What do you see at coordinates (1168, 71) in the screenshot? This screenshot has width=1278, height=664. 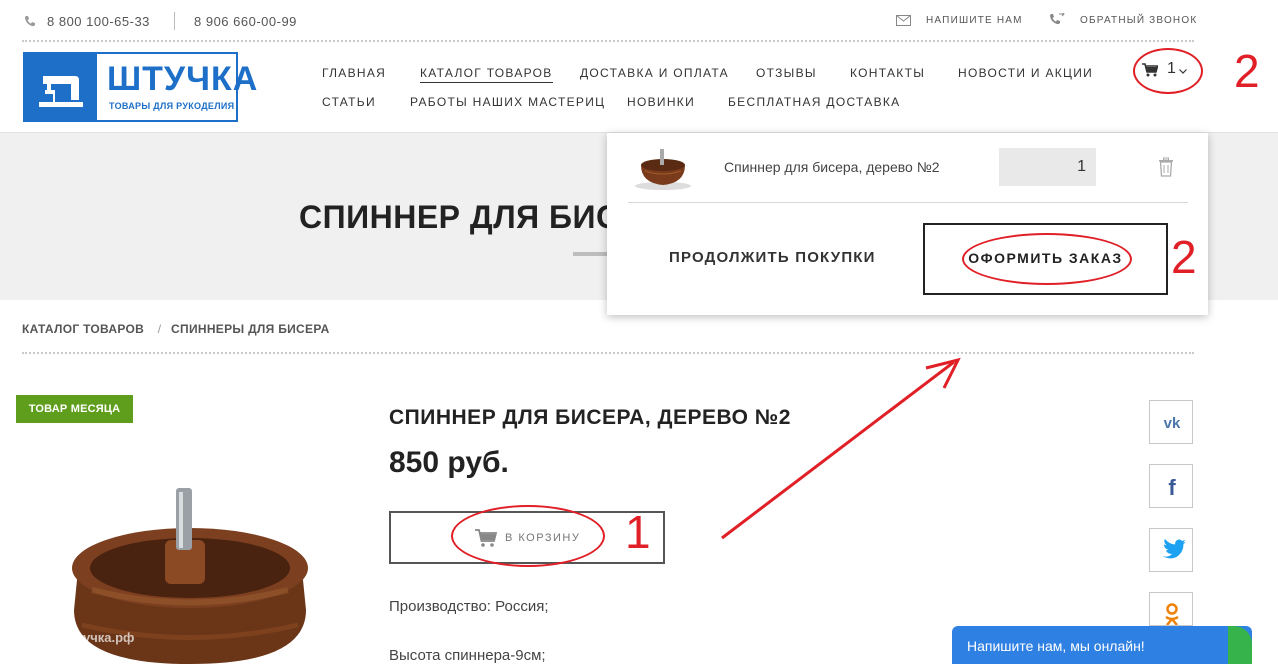 I see `annotation-ellipse-cart` at bounding box center [1168, 71].